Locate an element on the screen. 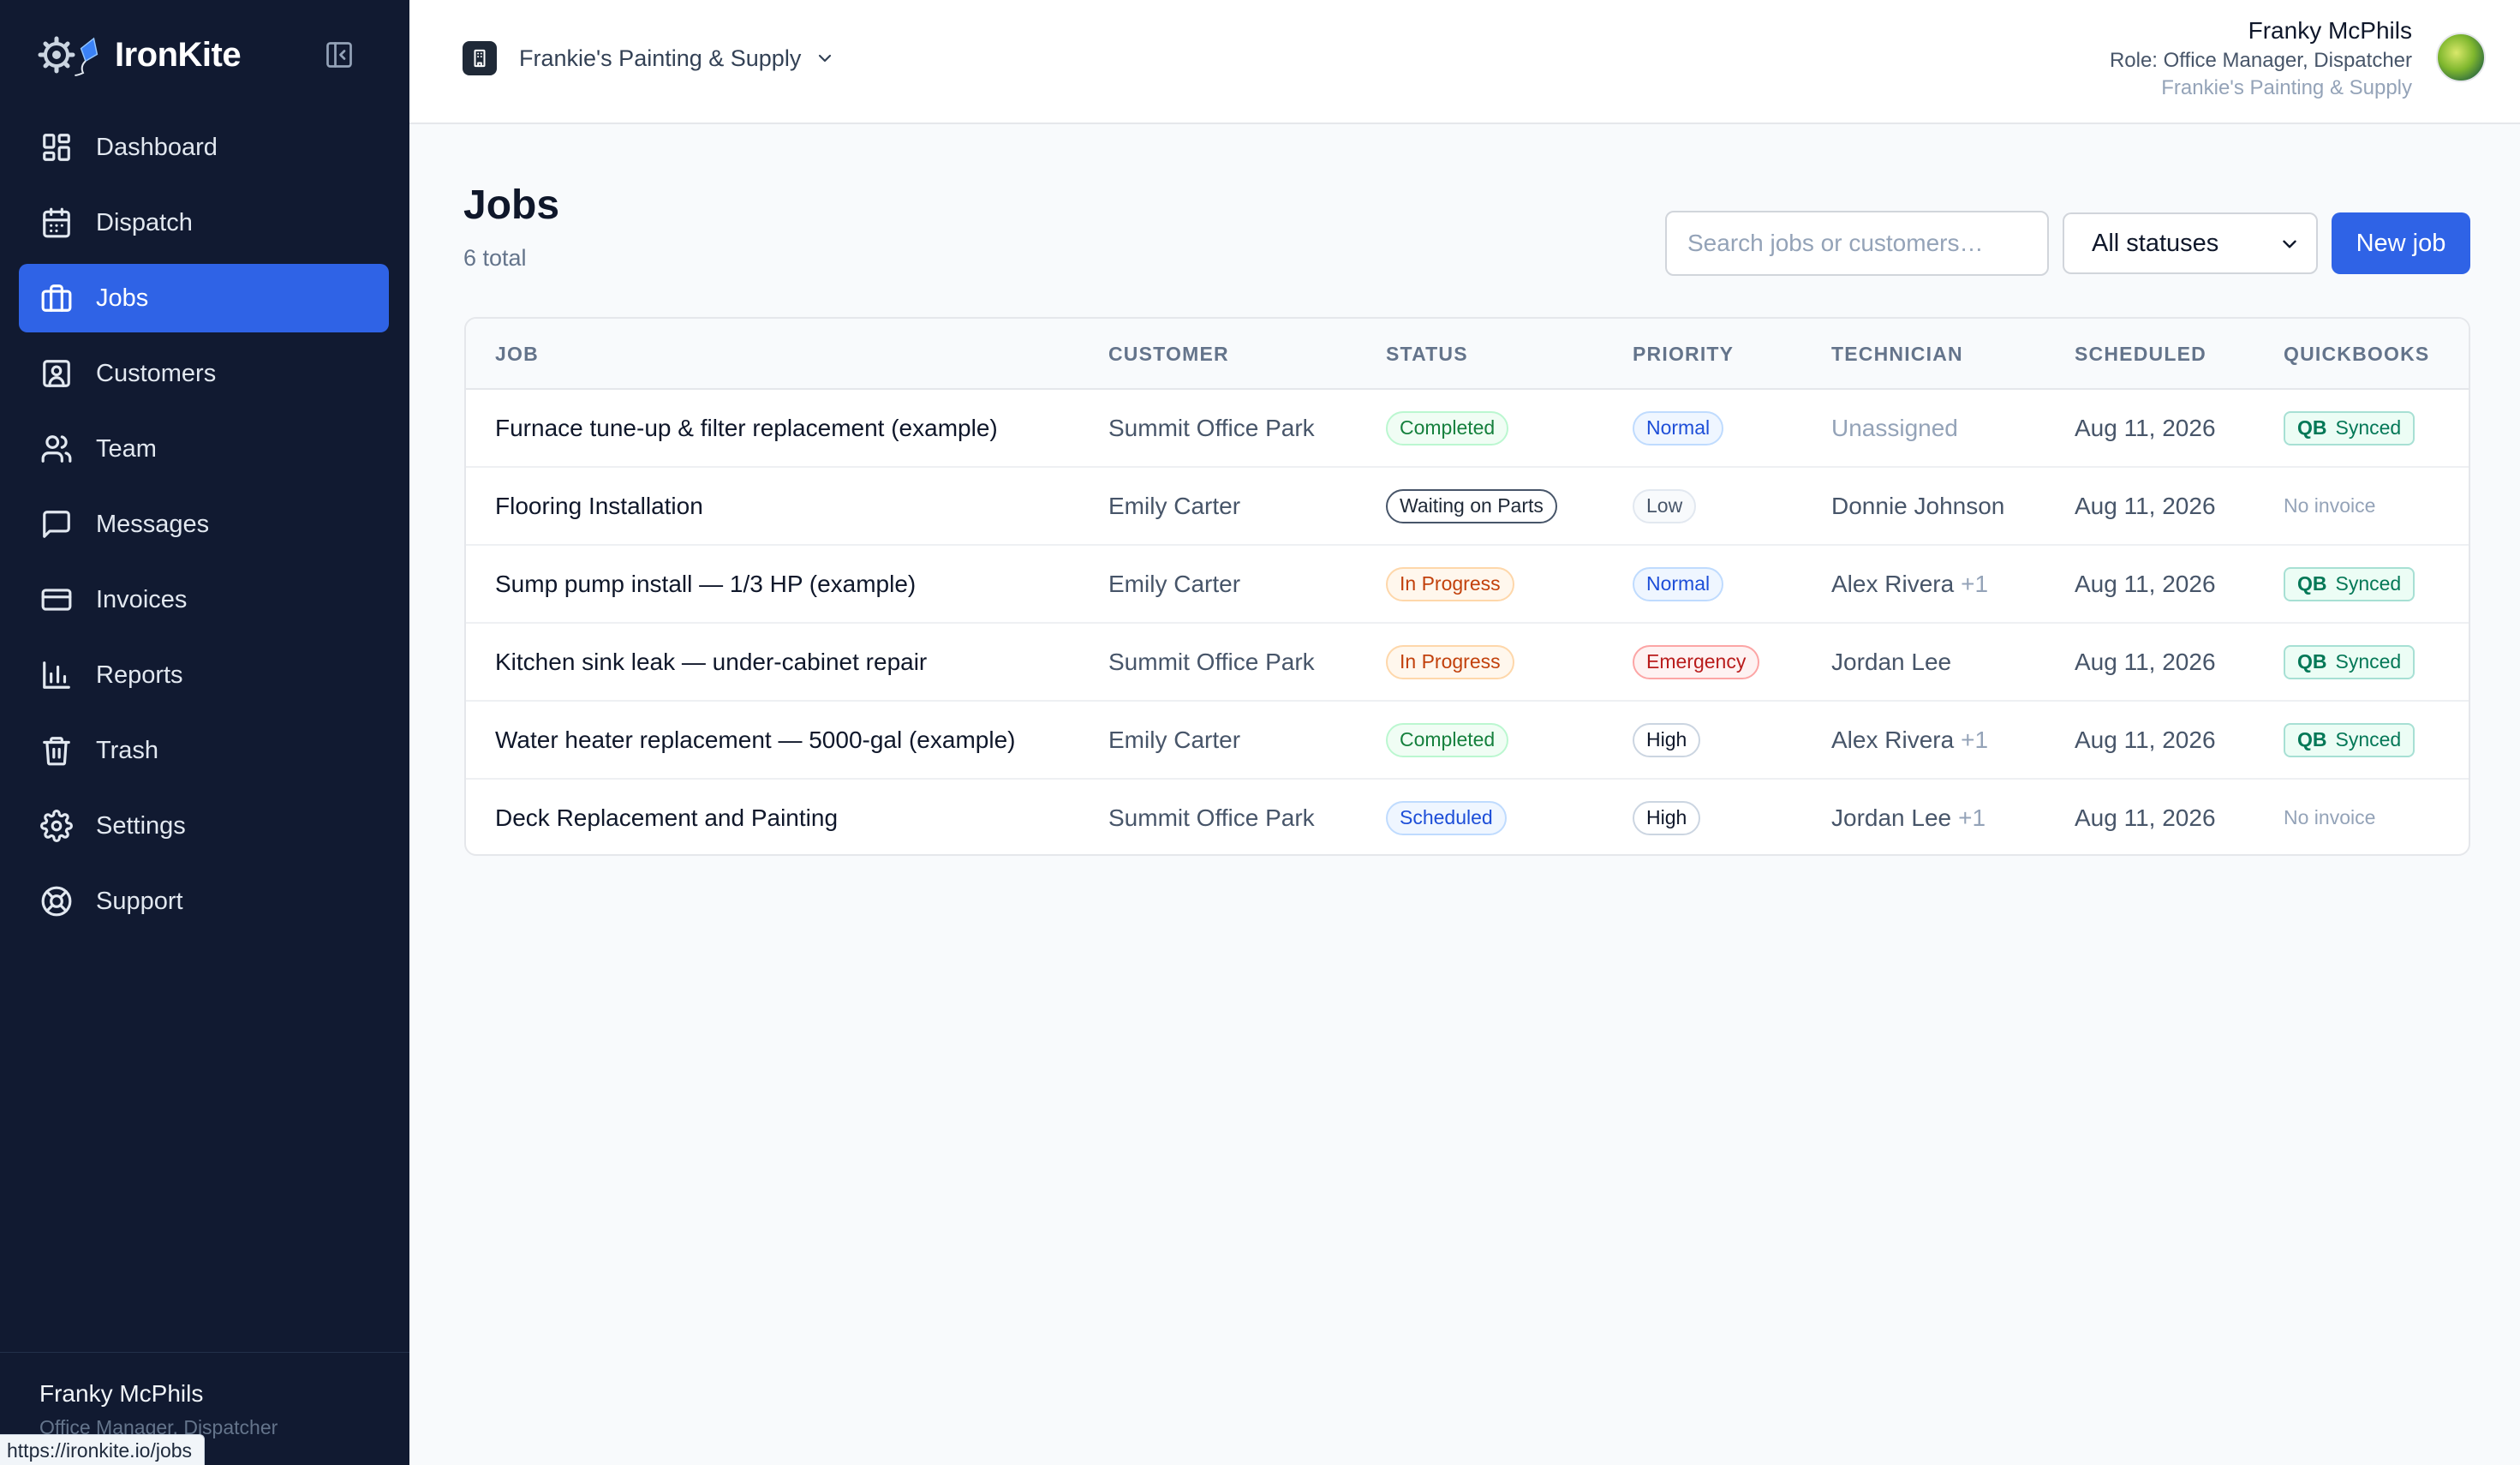 The image size is (2520, 1465). brand: IronKite is located at coordinates (140, 55).